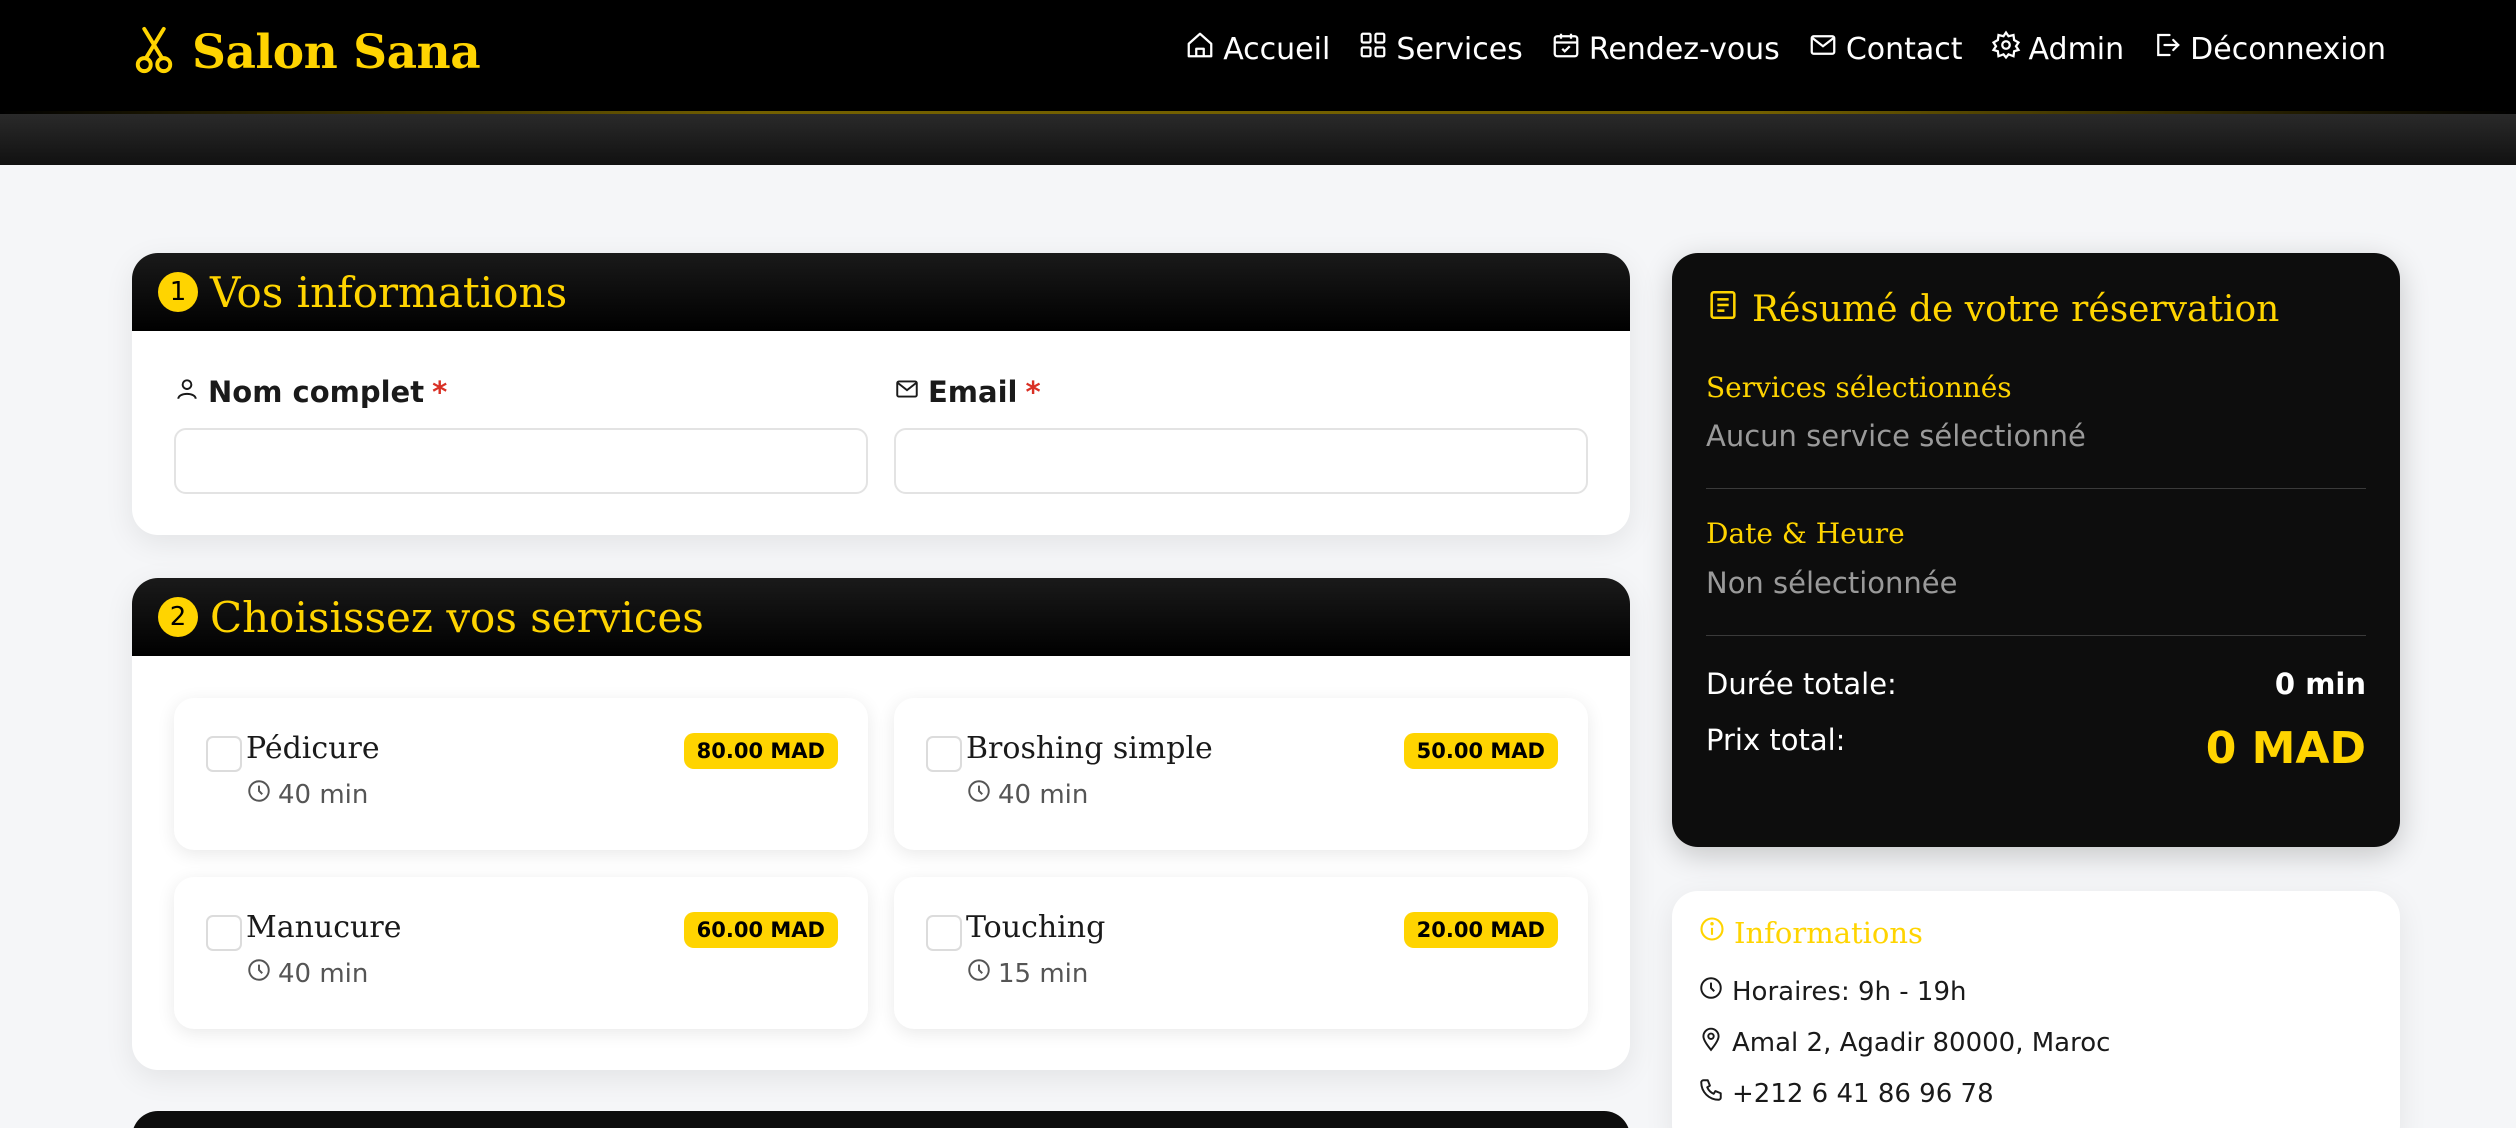 This screenshot has height=1128, width=2516. Describe the element at coordinates (1832, 583) in the screenshot. I see `datetime-value: Non sélectionnée` at that location.